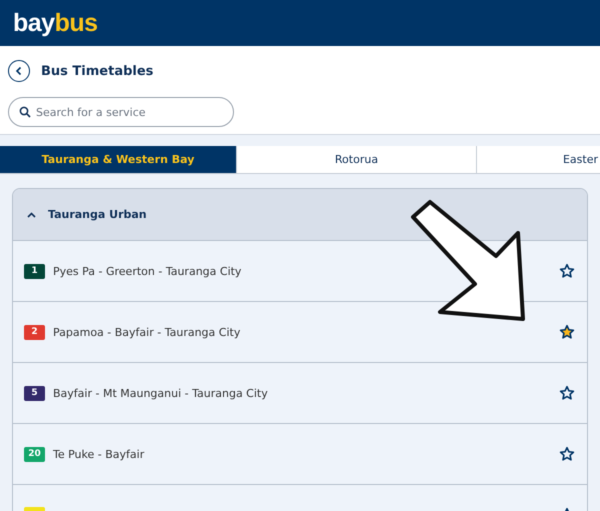  What do you see at coordinates (34, 271) in the screenshot?
I see `route-number-badge: 1` at bounding box center [34, 271].